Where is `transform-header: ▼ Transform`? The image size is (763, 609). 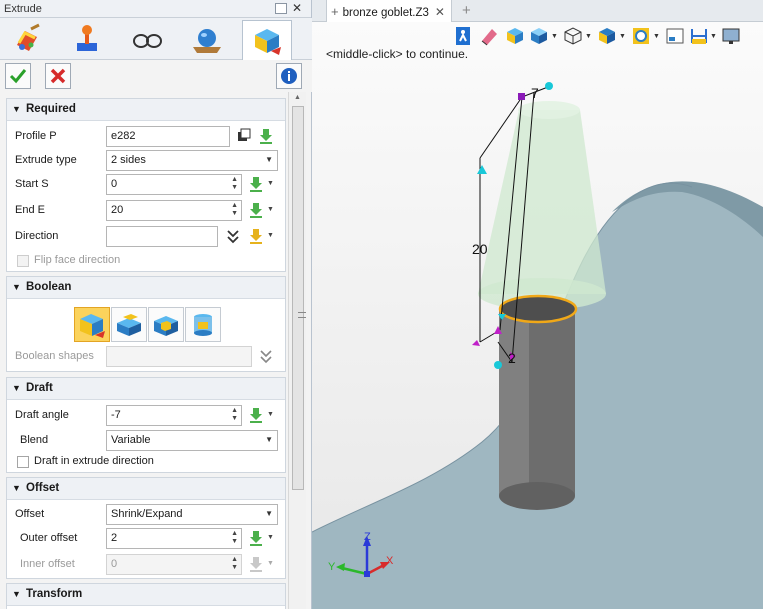
transform-header: ▼ Transform is located at coordinates (146, 595).